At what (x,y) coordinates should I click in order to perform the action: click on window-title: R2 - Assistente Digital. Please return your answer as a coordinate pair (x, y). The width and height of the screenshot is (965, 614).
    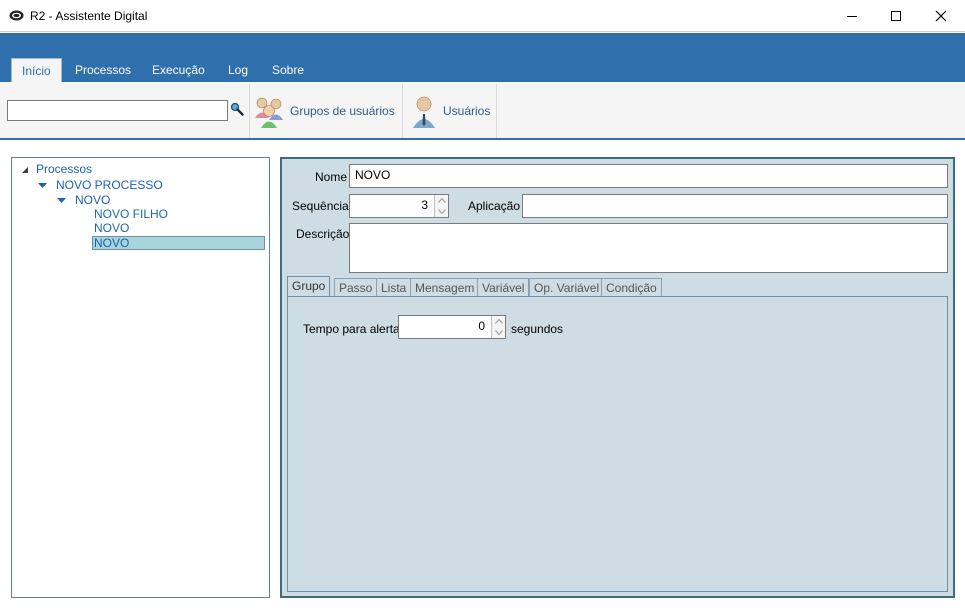
    Looking at the image, I should click on (89, 16).